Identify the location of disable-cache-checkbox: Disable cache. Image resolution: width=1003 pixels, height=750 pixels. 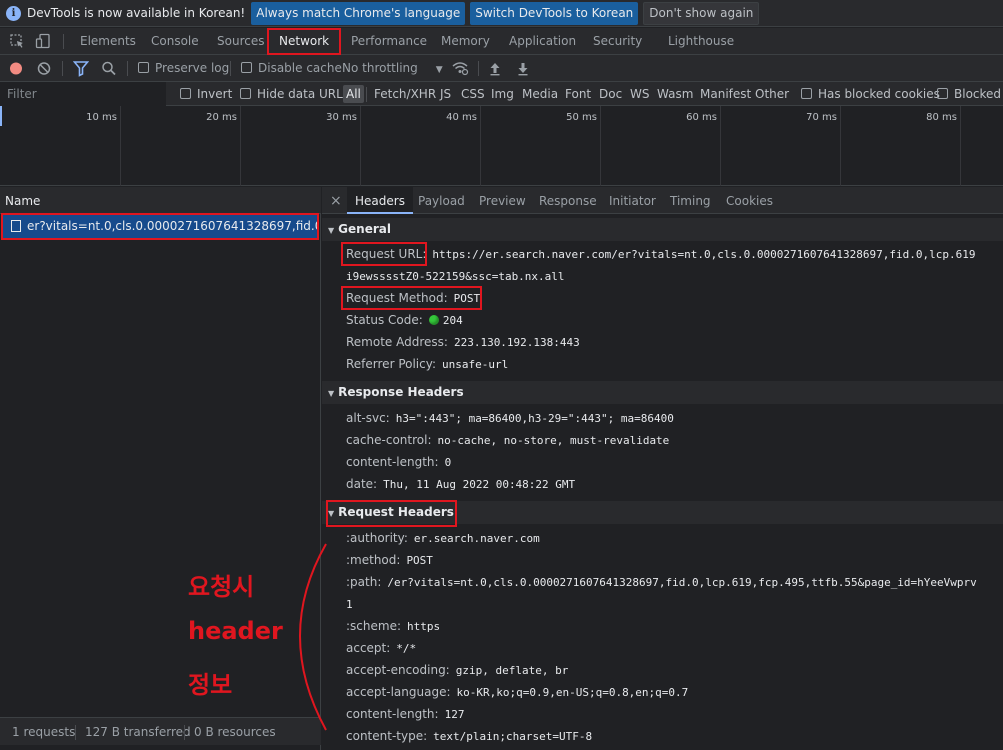
(291, 68).